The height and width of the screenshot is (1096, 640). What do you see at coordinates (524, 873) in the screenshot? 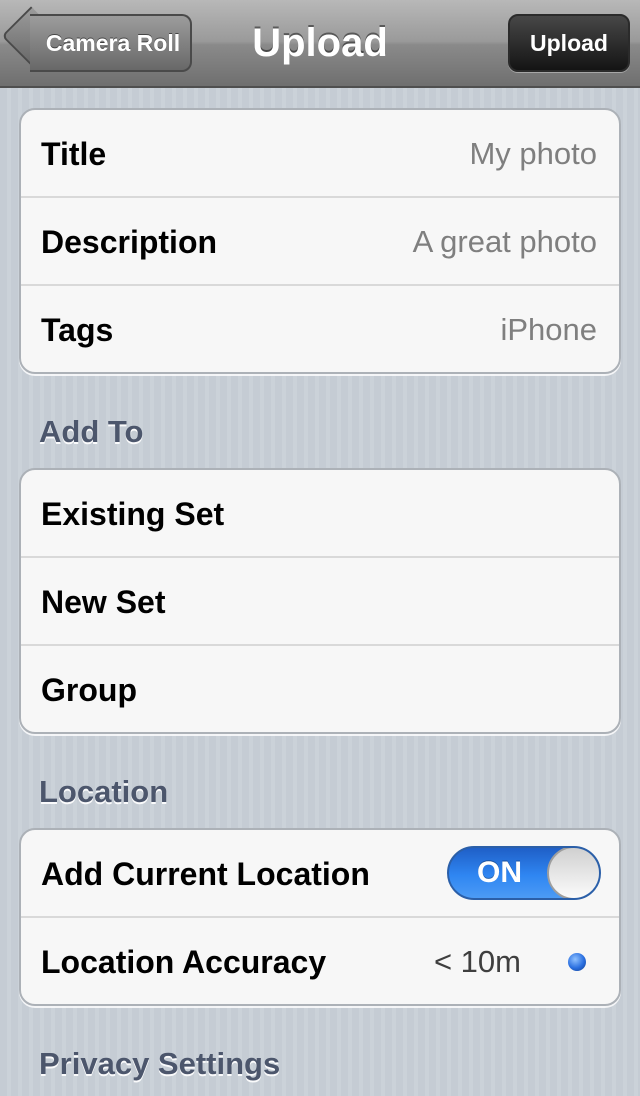
I see `location-toggle: ON` at bounding box center [524, 873].